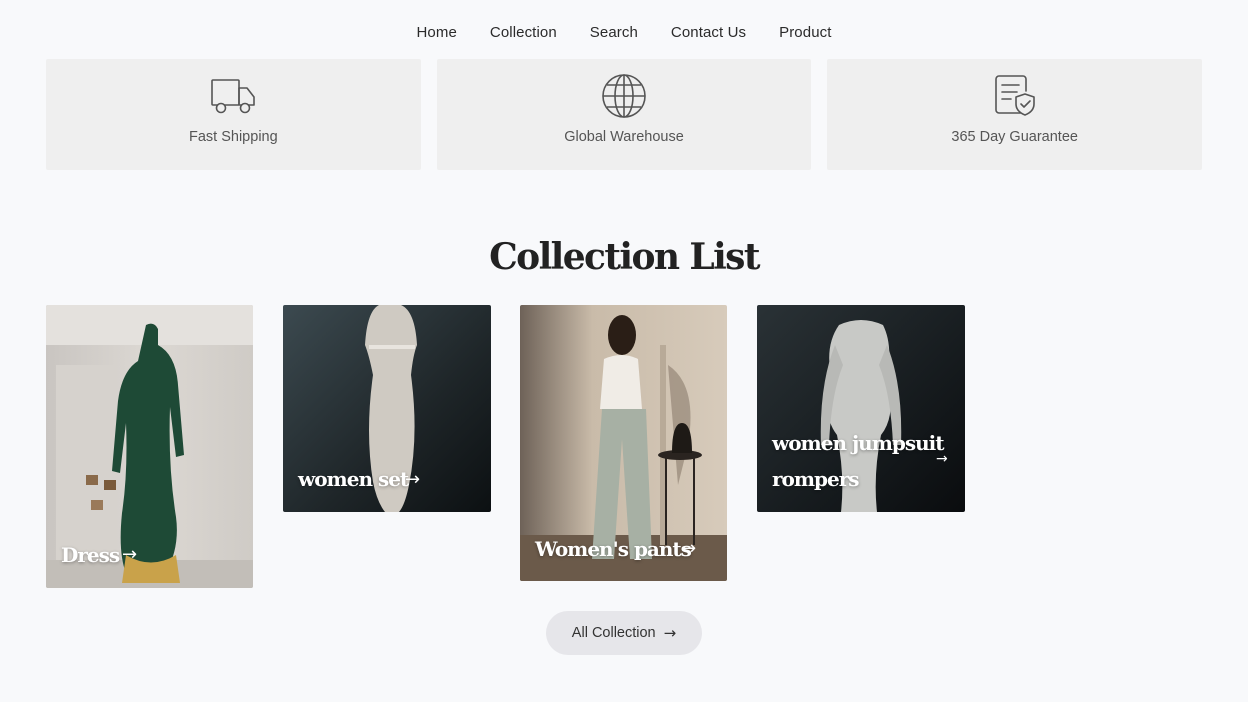  Describe the element at coordinates (708, 32) in the screenshot. I see `nav-contact-us: Contact Us` at that location.